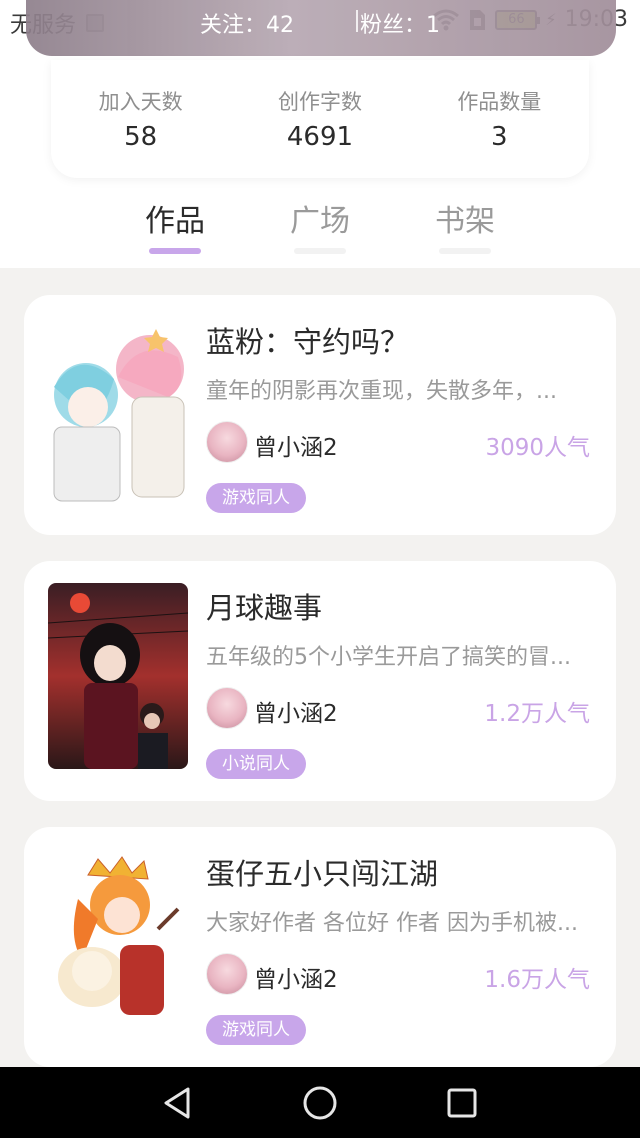 The image size is (640, 1138). Describe the element at coordinates (398, 443) in the screenshot. I see `author-row: 曾小涵2 3090人气` at that location.